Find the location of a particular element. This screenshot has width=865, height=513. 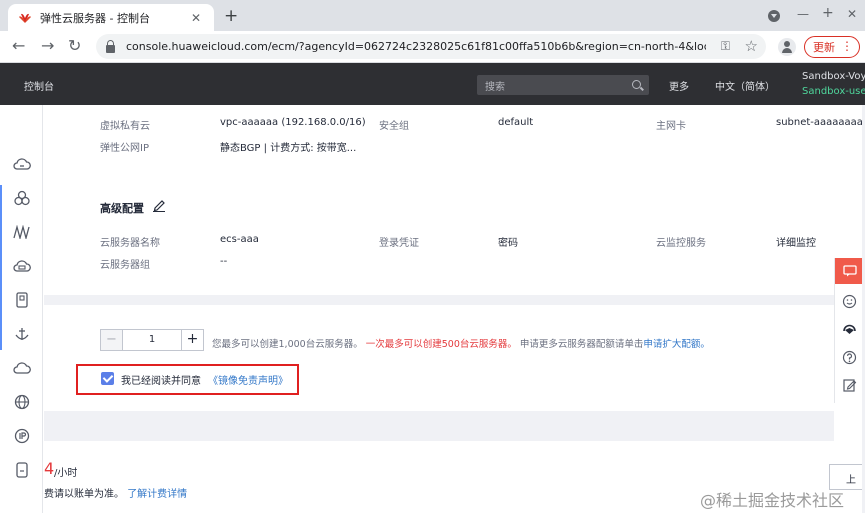

console-home-link: 控制台 is located at coordinates (39, 85).